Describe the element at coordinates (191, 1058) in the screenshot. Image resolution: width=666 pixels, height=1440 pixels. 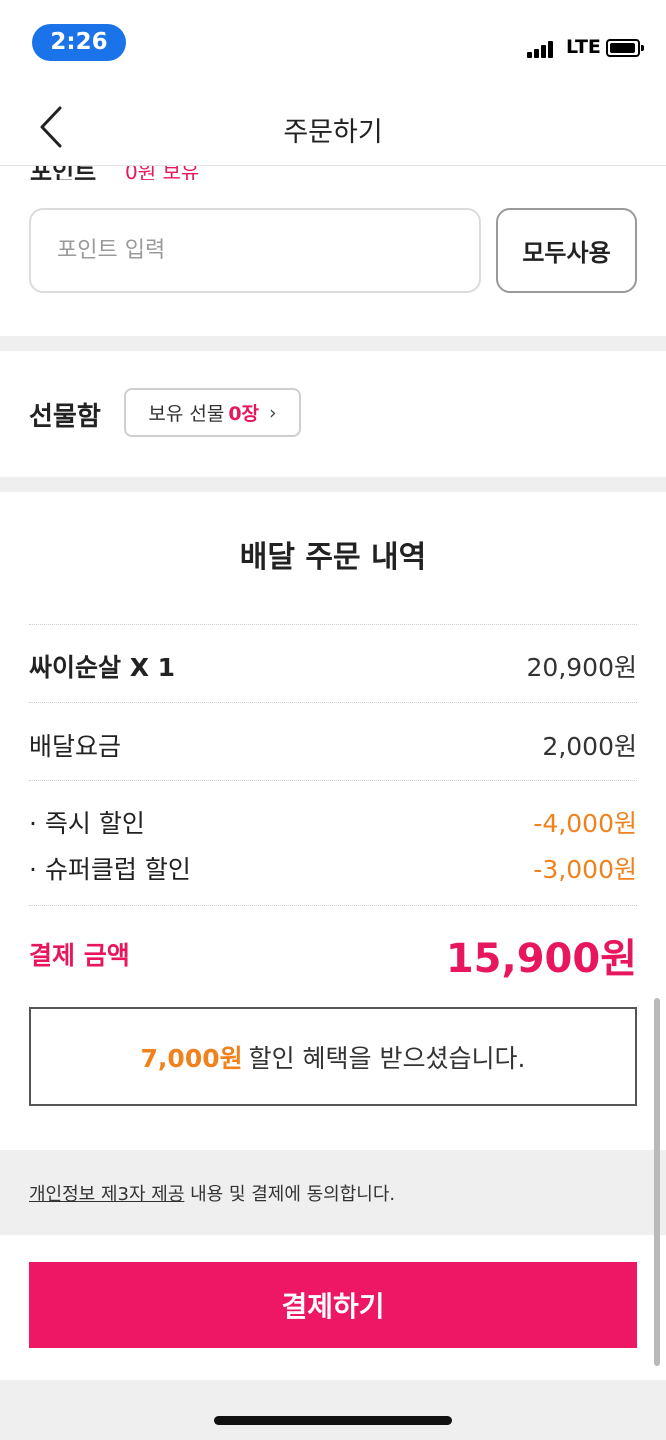
I see `benefit-amount: 7,000원` at that location.